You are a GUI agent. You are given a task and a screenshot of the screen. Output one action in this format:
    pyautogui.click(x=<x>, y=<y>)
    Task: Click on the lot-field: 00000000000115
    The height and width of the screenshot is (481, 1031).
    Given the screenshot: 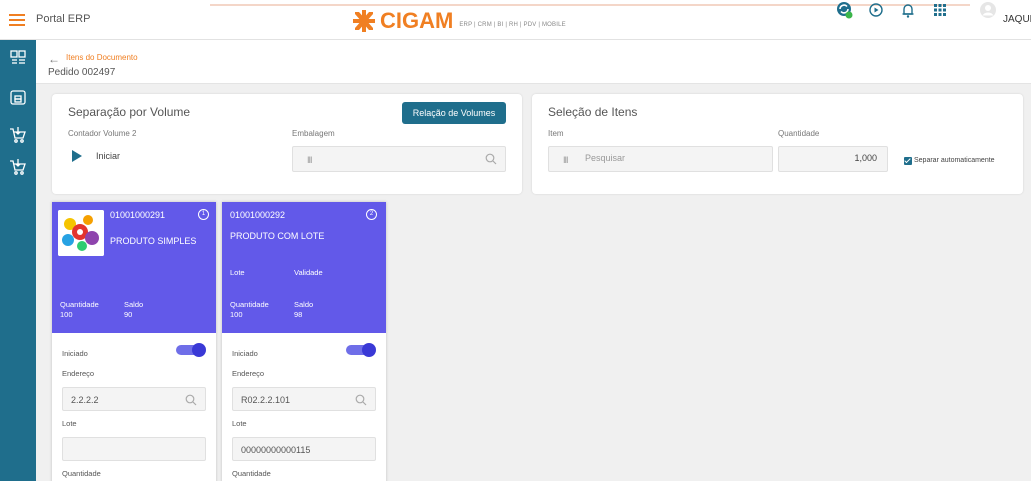 What is the action you would take?
    pyautogui.click(x=304, y=449)
    